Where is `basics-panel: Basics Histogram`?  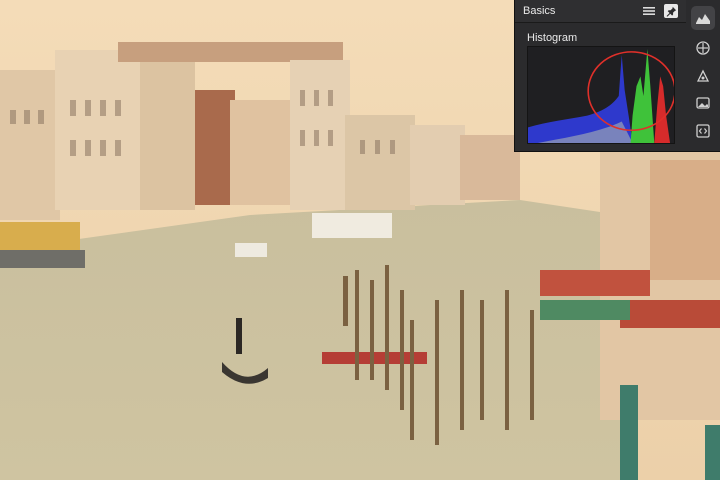
basics-panel: Basics Histogram is located at coordinates (600, 76).